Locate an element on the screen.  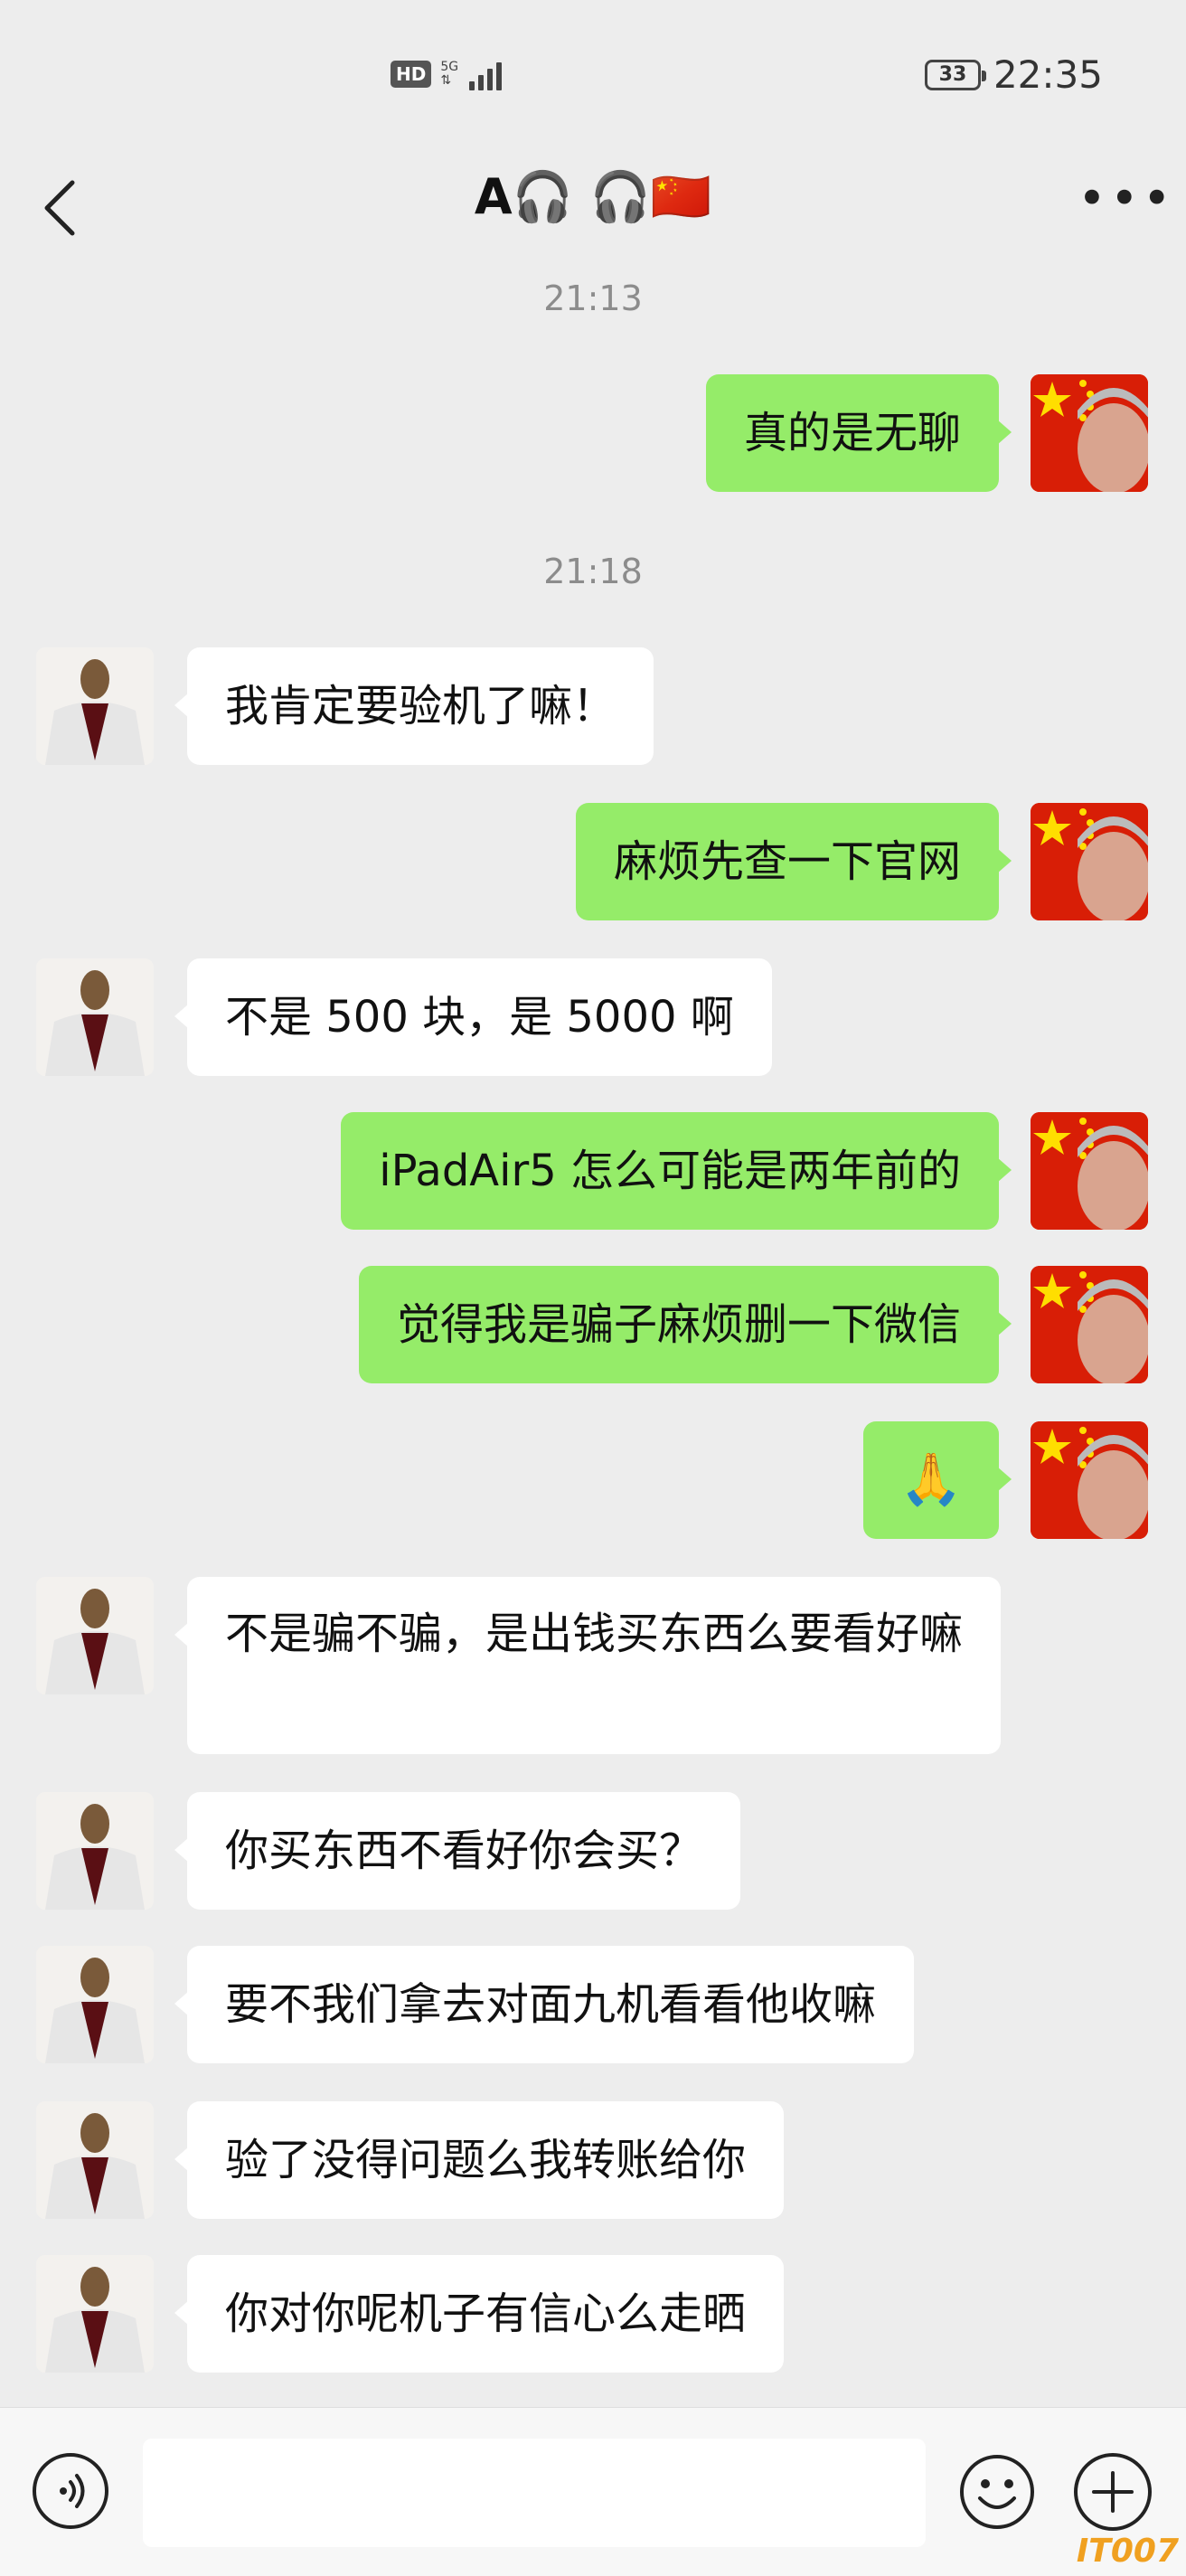
data-arrows-icon: ⇅ is located at coordinates (446, 80).